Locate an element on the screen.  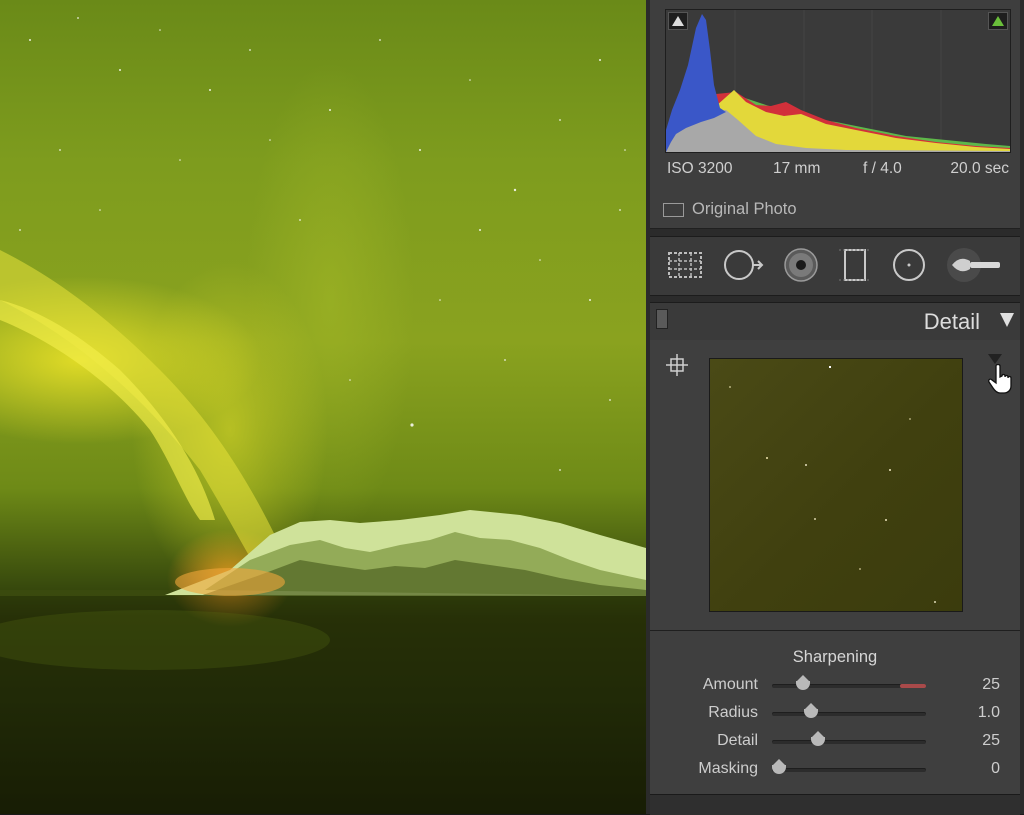
red-eye-button is located at coordinates (801, 265).